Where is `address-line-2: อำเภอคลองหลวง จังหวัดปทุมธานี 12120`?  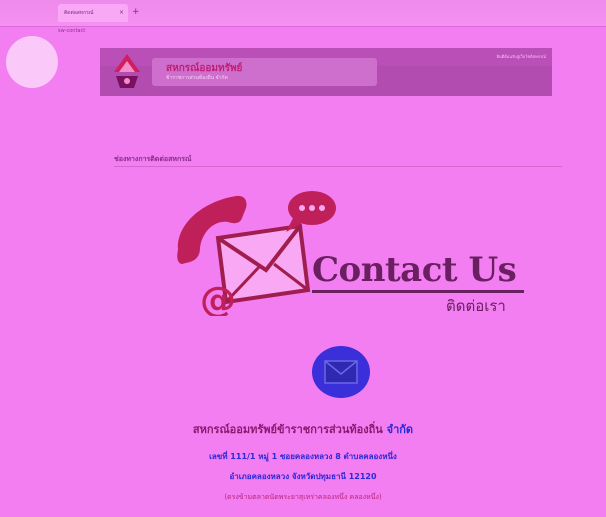
address-line-2: อำเภอคลองหลวง จังหวัดปทุมธานี 12120 is located at coordinates (303, 476).